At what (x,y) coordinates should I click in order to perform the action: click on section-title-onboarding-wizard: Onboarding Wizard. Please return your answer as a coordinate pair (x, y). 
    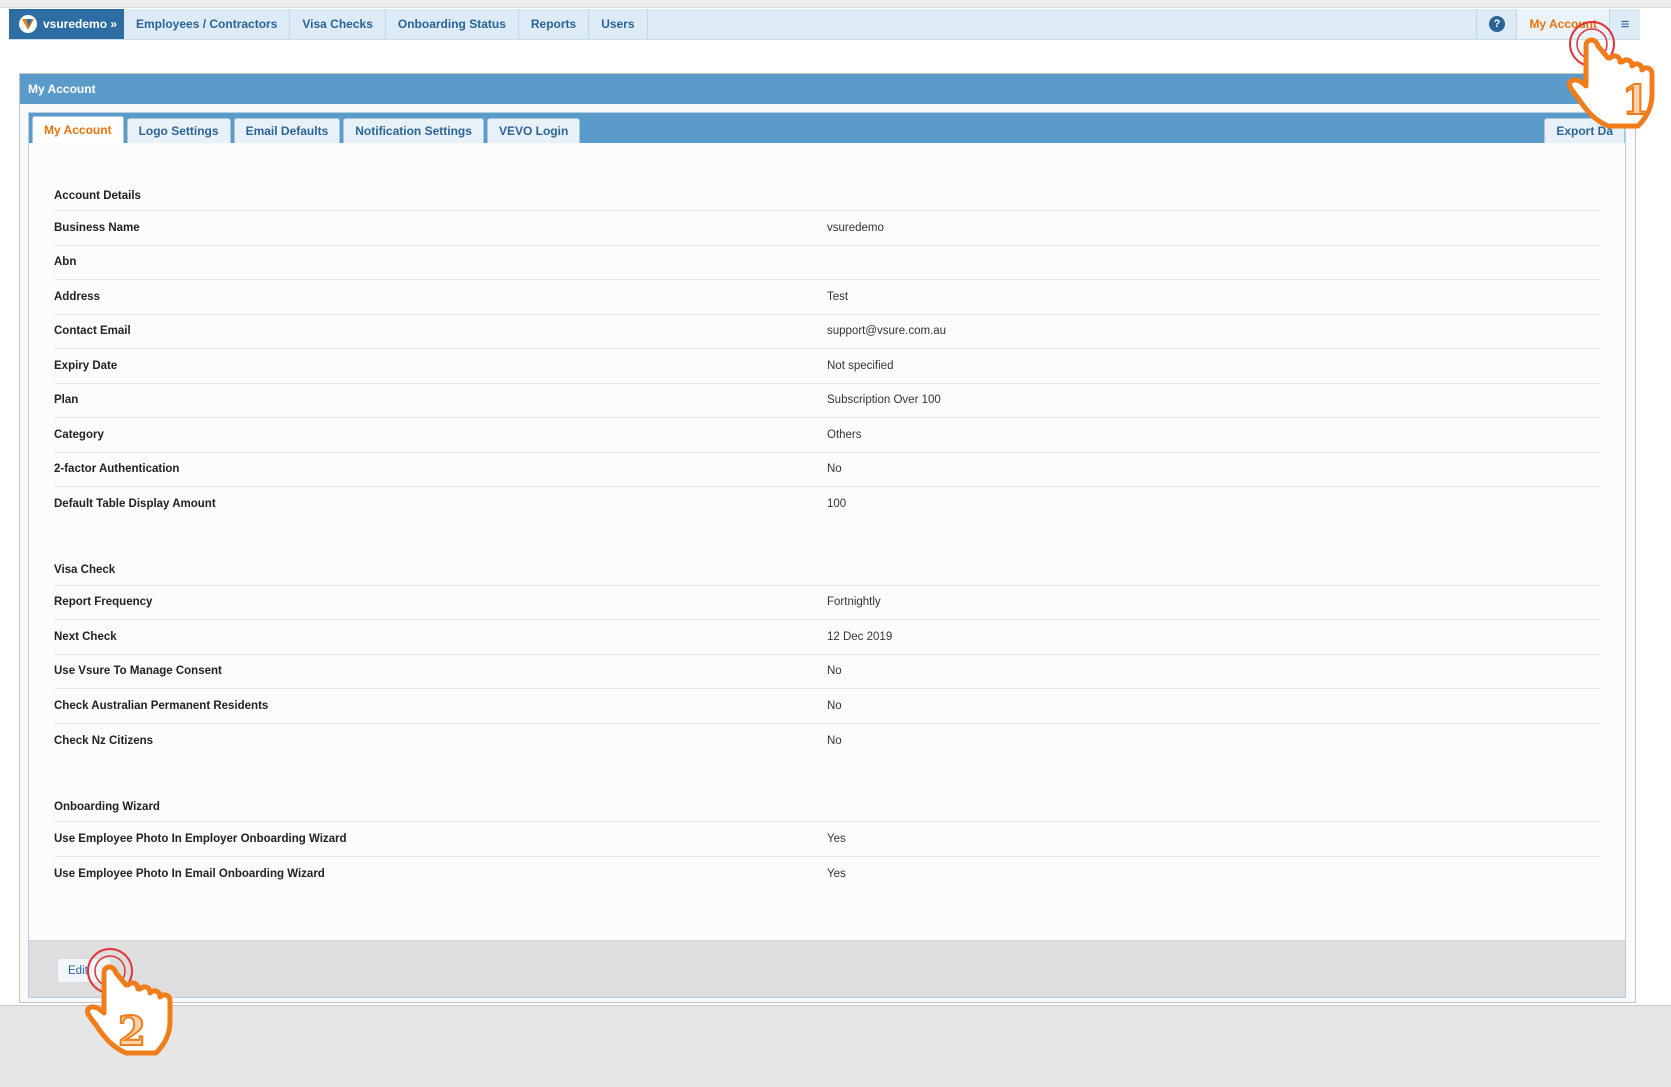
    Looking at the image, I should click on (827, 807).